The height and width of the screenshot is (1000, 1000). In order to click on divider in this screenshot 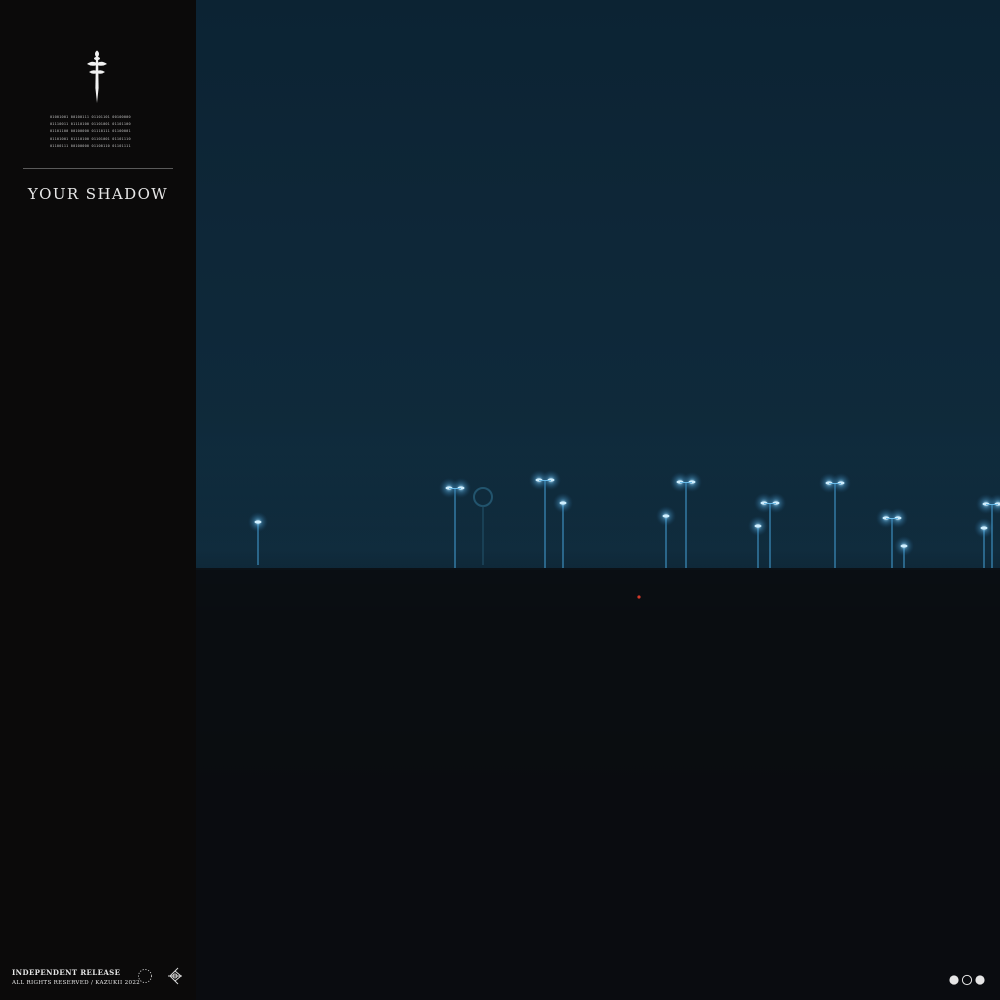, I will do `click(98, 168)`.